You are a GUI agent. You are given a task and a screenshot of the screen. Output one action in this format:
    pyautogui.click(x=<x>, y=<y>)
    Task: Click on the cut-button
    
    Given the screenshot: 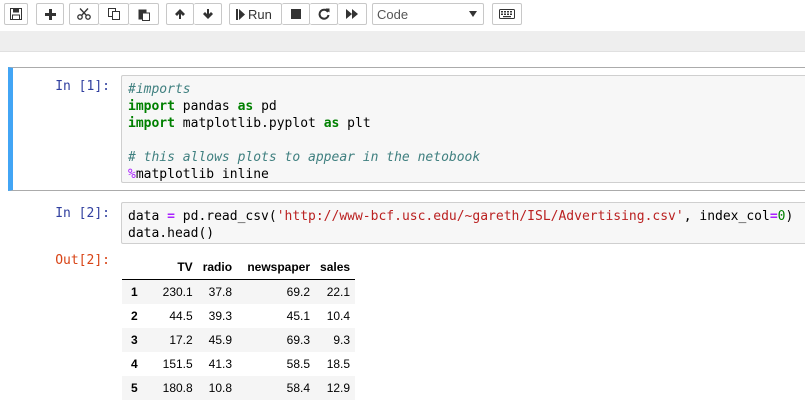 What is the action you would take?
    pyautogui.click(x=84, y=14)
    